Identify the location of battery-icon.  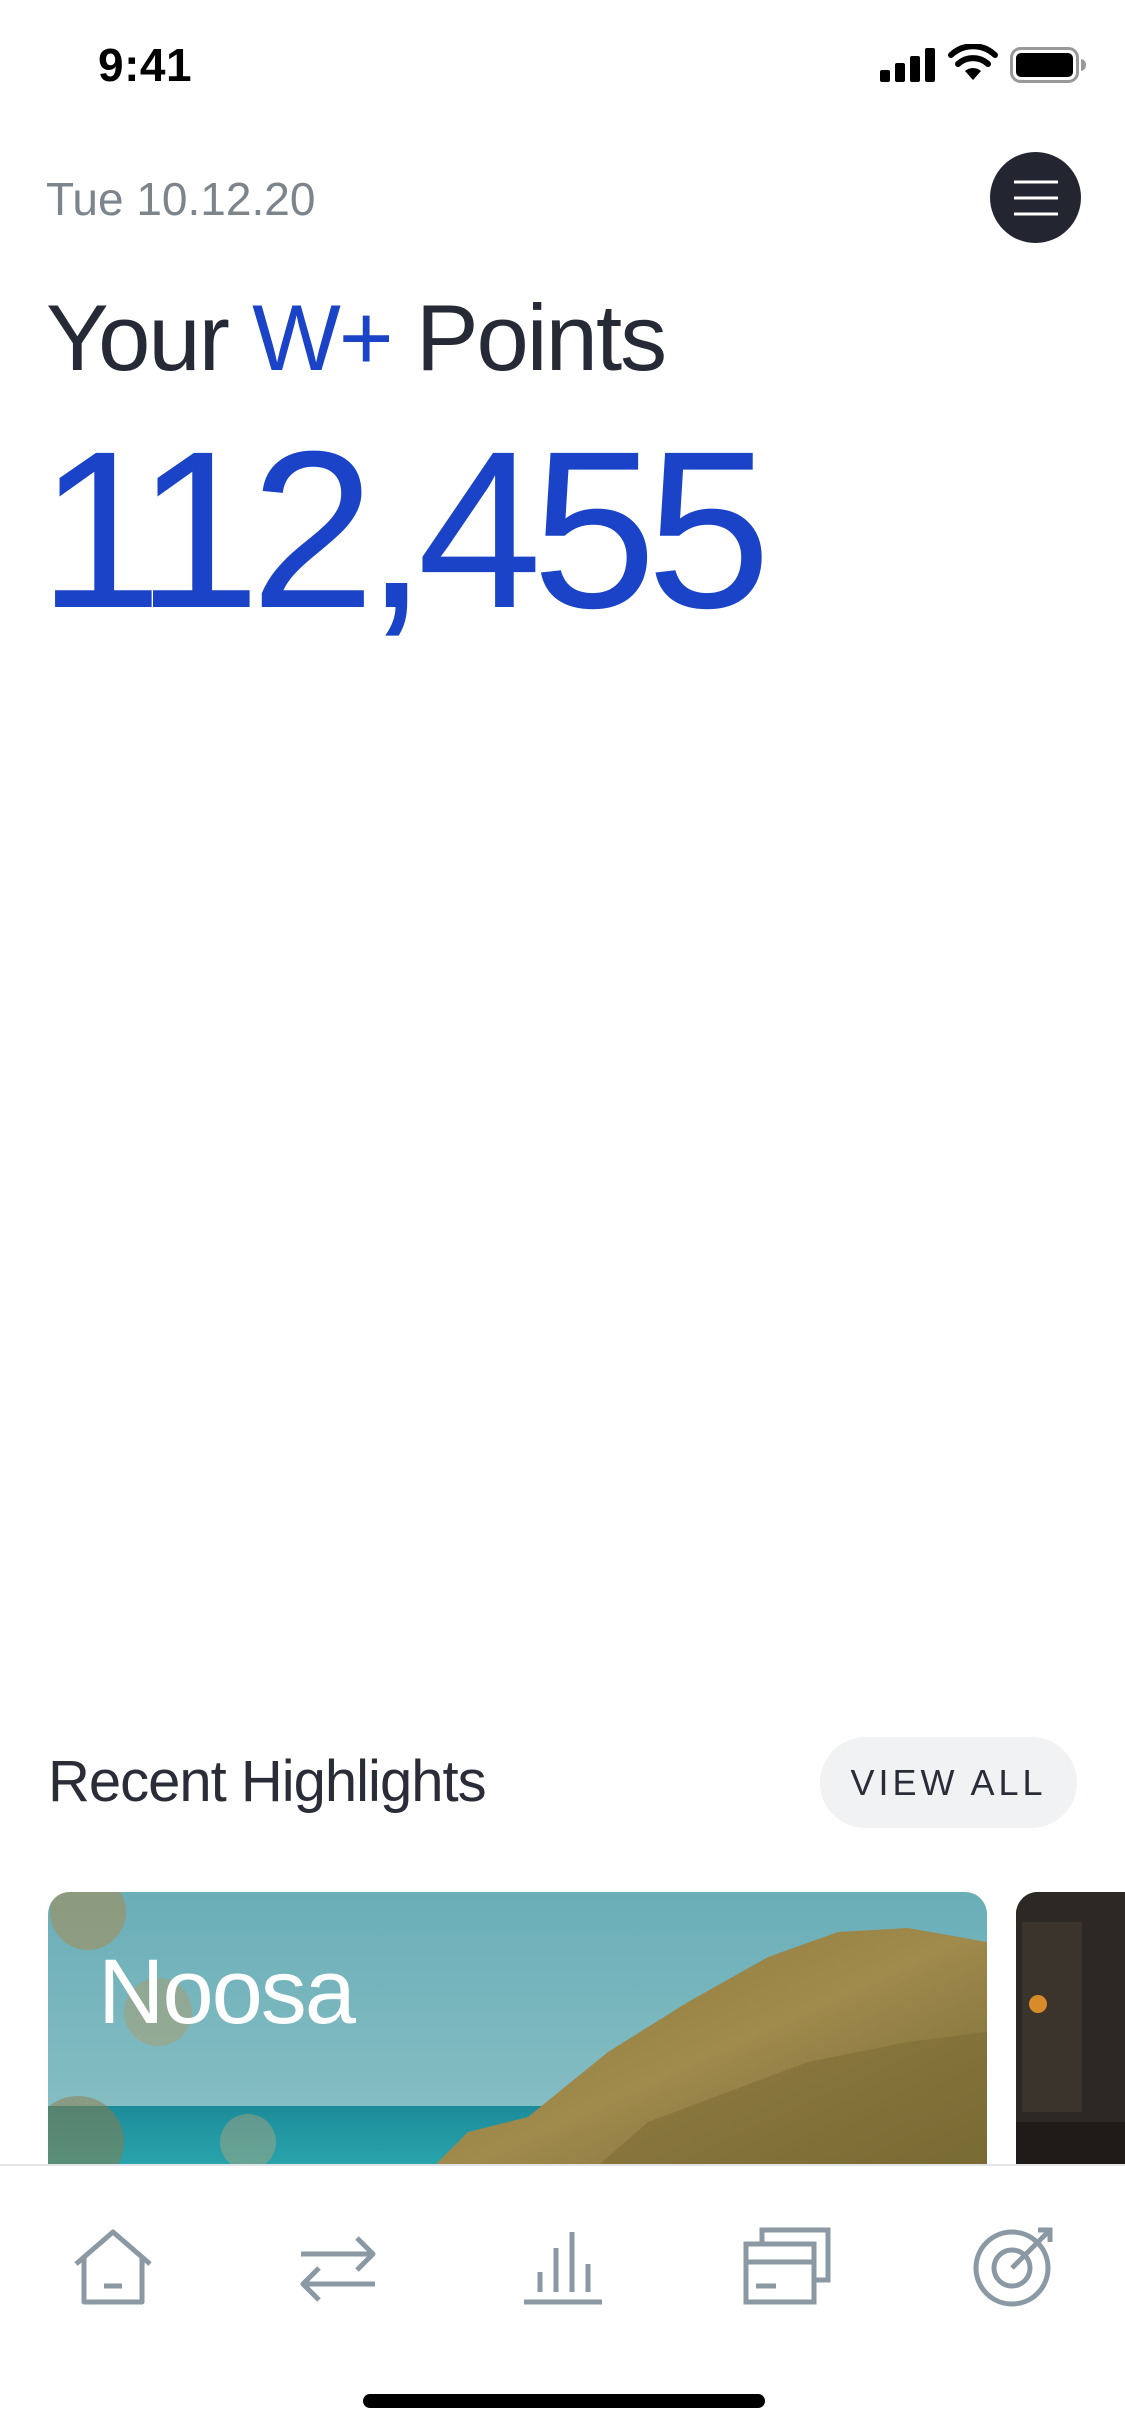
(1048, 65).